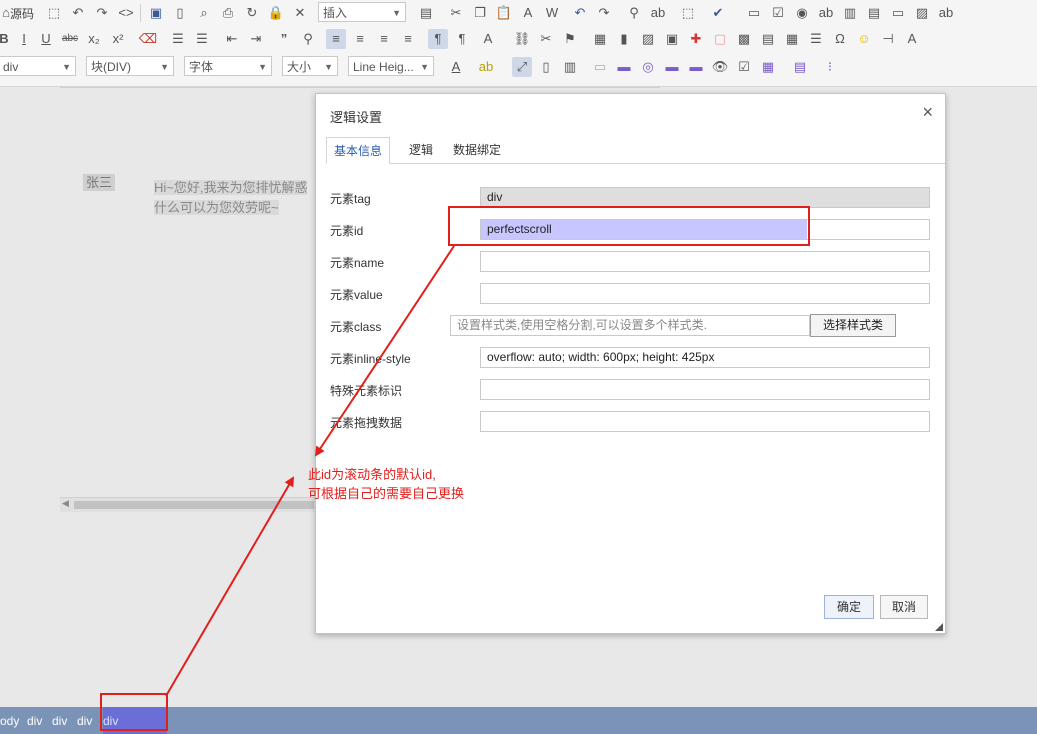  I want to click on strike-icon: abc, so click(70, 39).